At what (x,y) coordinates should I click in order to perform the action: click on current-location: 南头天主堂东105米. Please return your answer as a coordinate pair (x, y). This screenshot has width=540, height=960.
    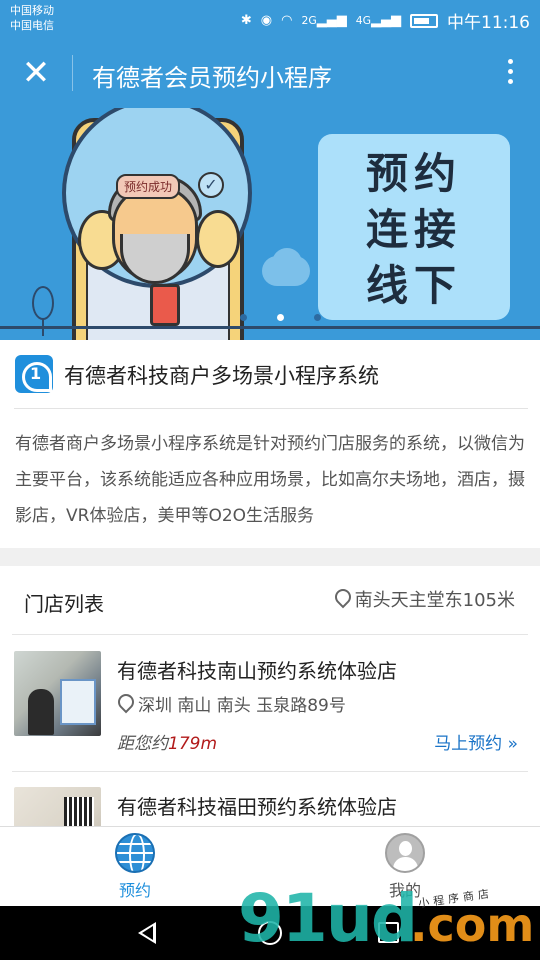
    Looking at the image, I should click on (425, 599).